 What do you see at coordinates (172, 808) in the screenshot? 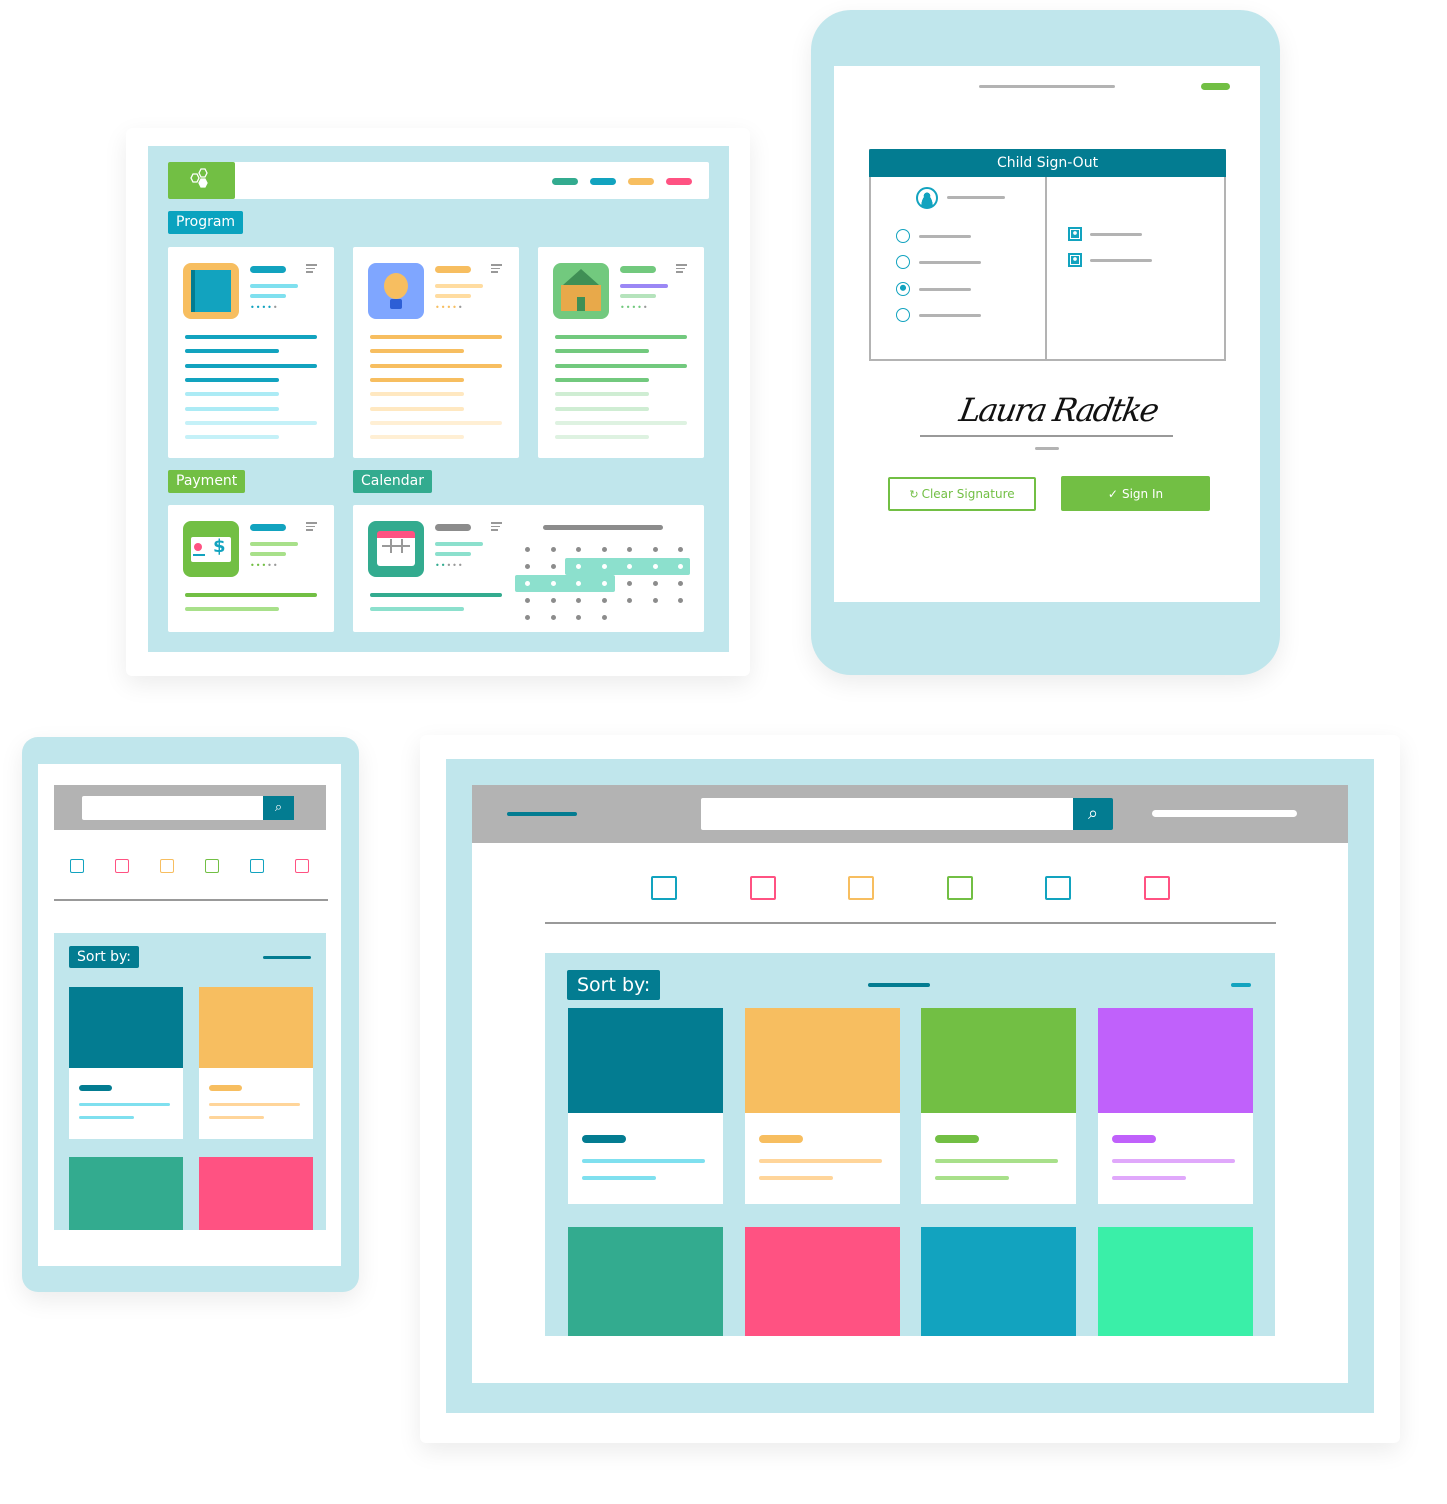
I see `phone-search-input` at bounding box center [172, 808].